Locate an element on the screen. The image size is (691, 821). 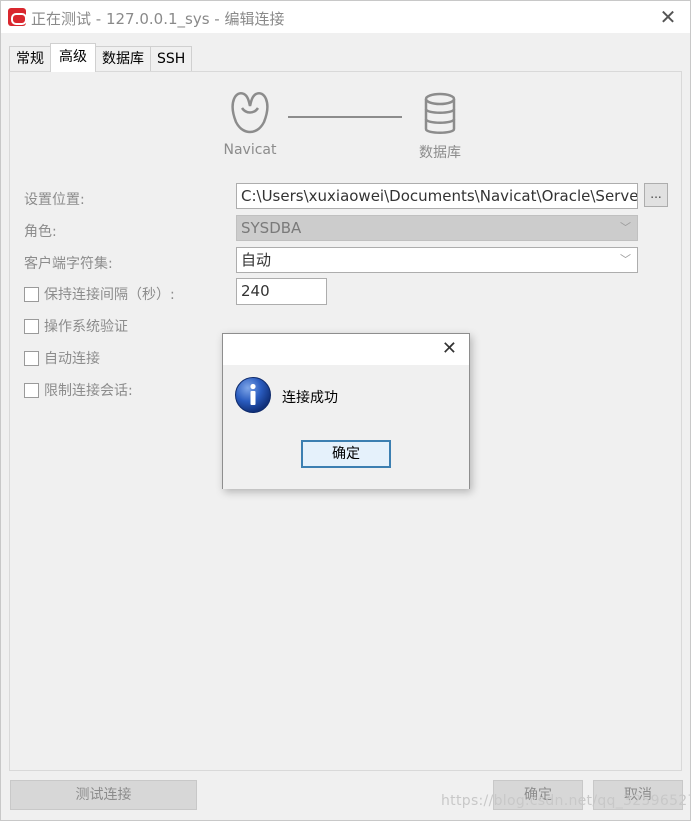
auto-connect-checkbox is located at coordinates (31, 358).